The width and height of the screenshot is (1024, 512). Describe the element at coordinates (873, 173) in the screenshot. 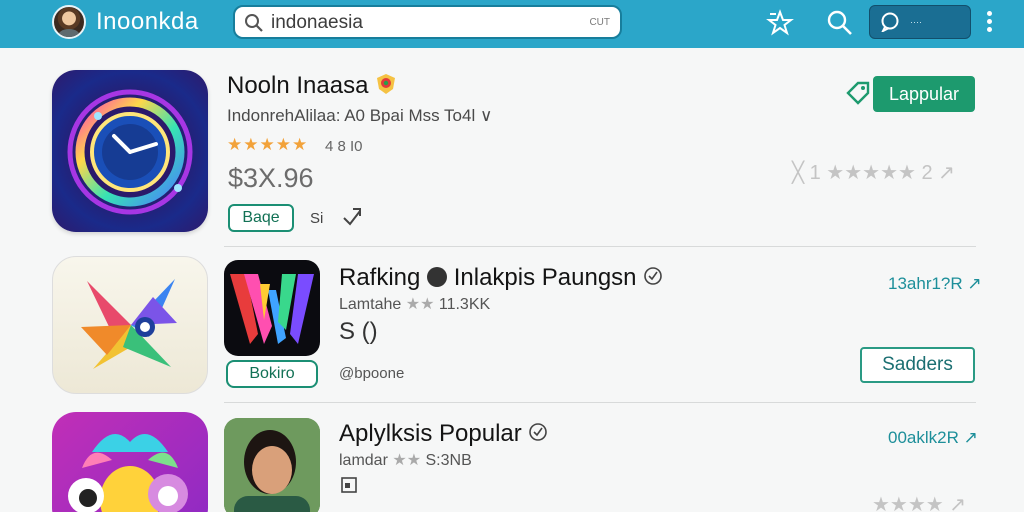

I see `rating-row: ╳ 1 ★★★★★ 2 ↗` at that location.